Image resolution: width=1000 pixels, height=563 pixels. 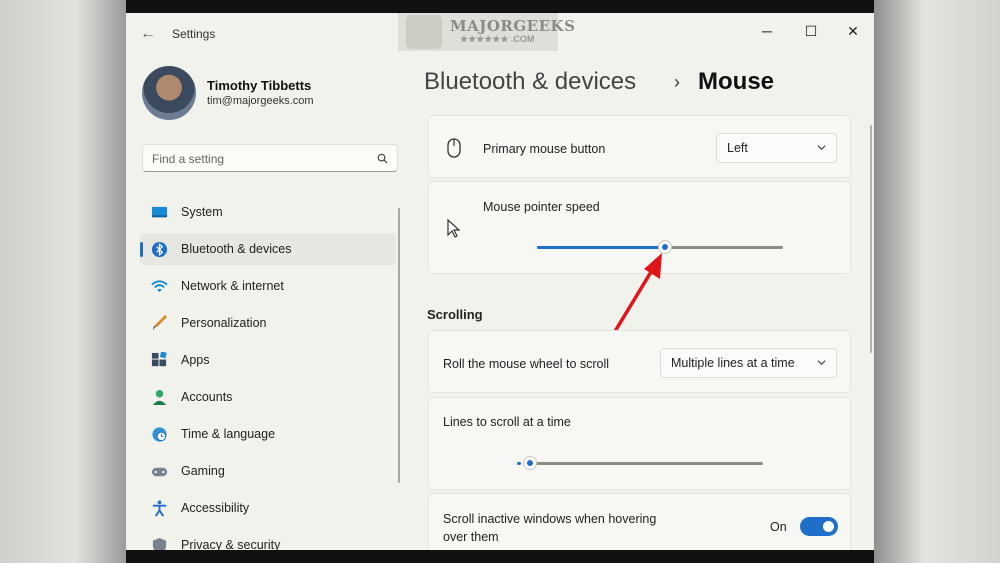 What do you see at coordinates (159, 286) in the screenshot?
I see `wifi-icon` at bounding box center [159, 286].